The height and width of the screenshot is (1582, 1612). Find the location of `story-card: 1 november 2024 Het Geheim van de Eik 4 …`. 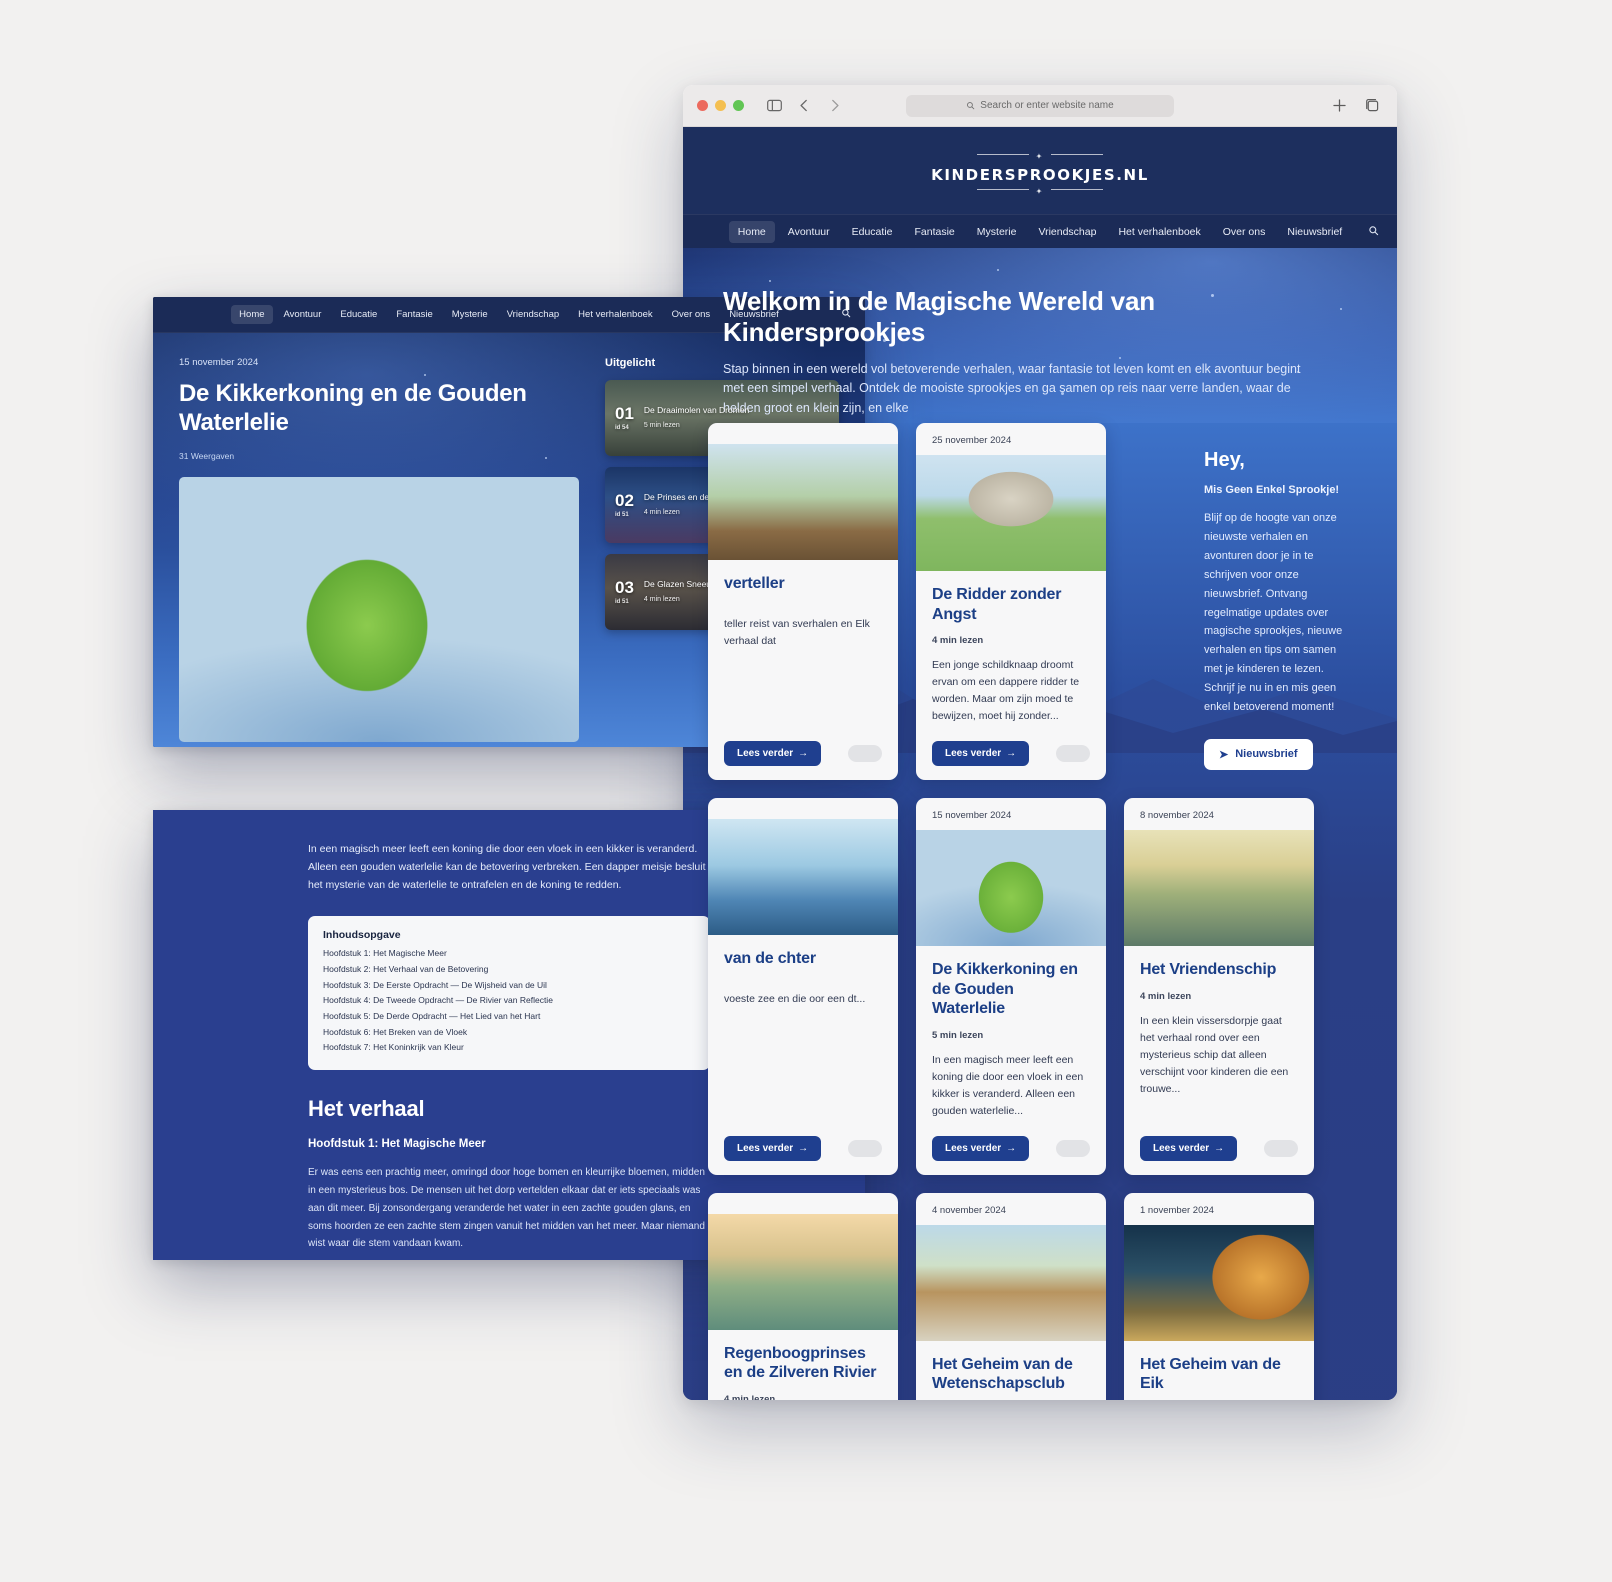

story-card: 1 november 2024 Het Geheim van de Eik 4 … is located at coordinates (1219, 1296).